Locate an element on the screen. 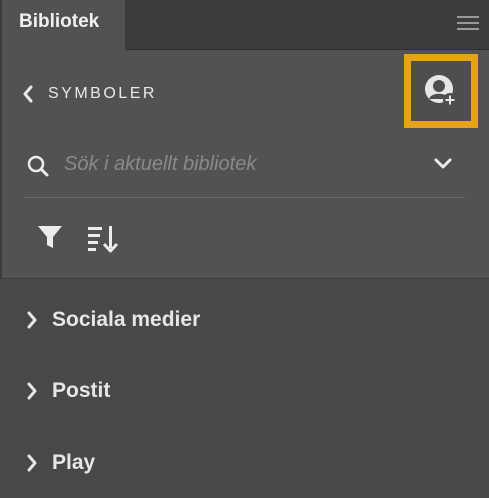 This screenshot has width=489, height=498. chevron-down-icon is located at coordinates (443, 164).